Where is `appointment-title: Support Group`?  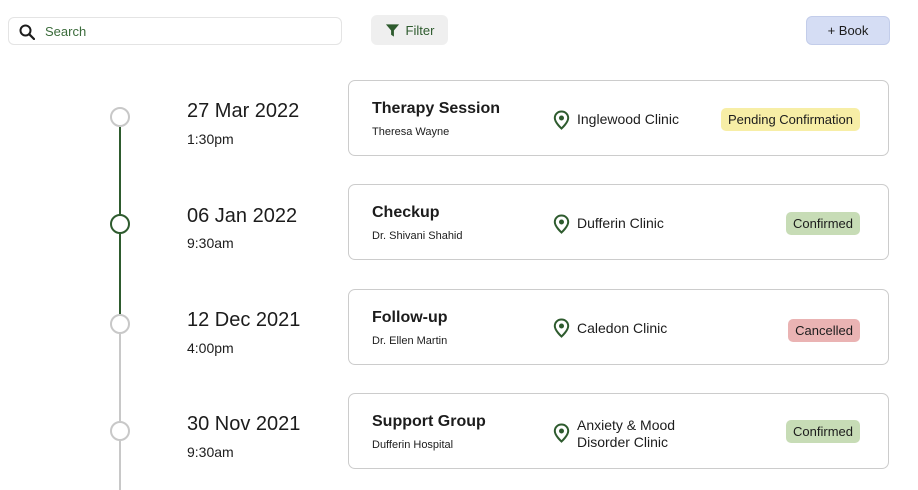 appointment-title: Support Group is located at coordinates (429, 421).